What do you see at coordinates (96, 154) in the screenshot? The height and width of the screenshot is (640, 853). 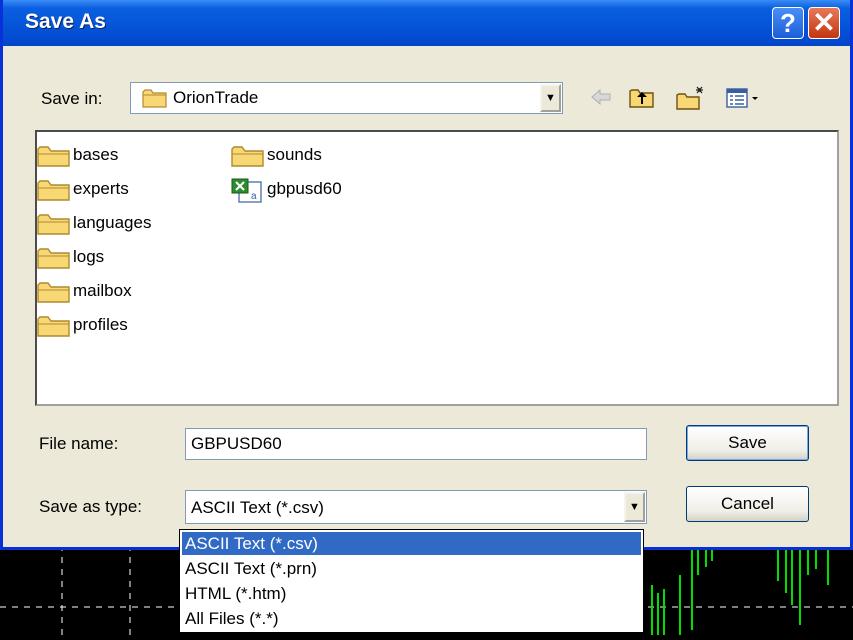 I see `file-name: bases` at bounding box center [96, 154].